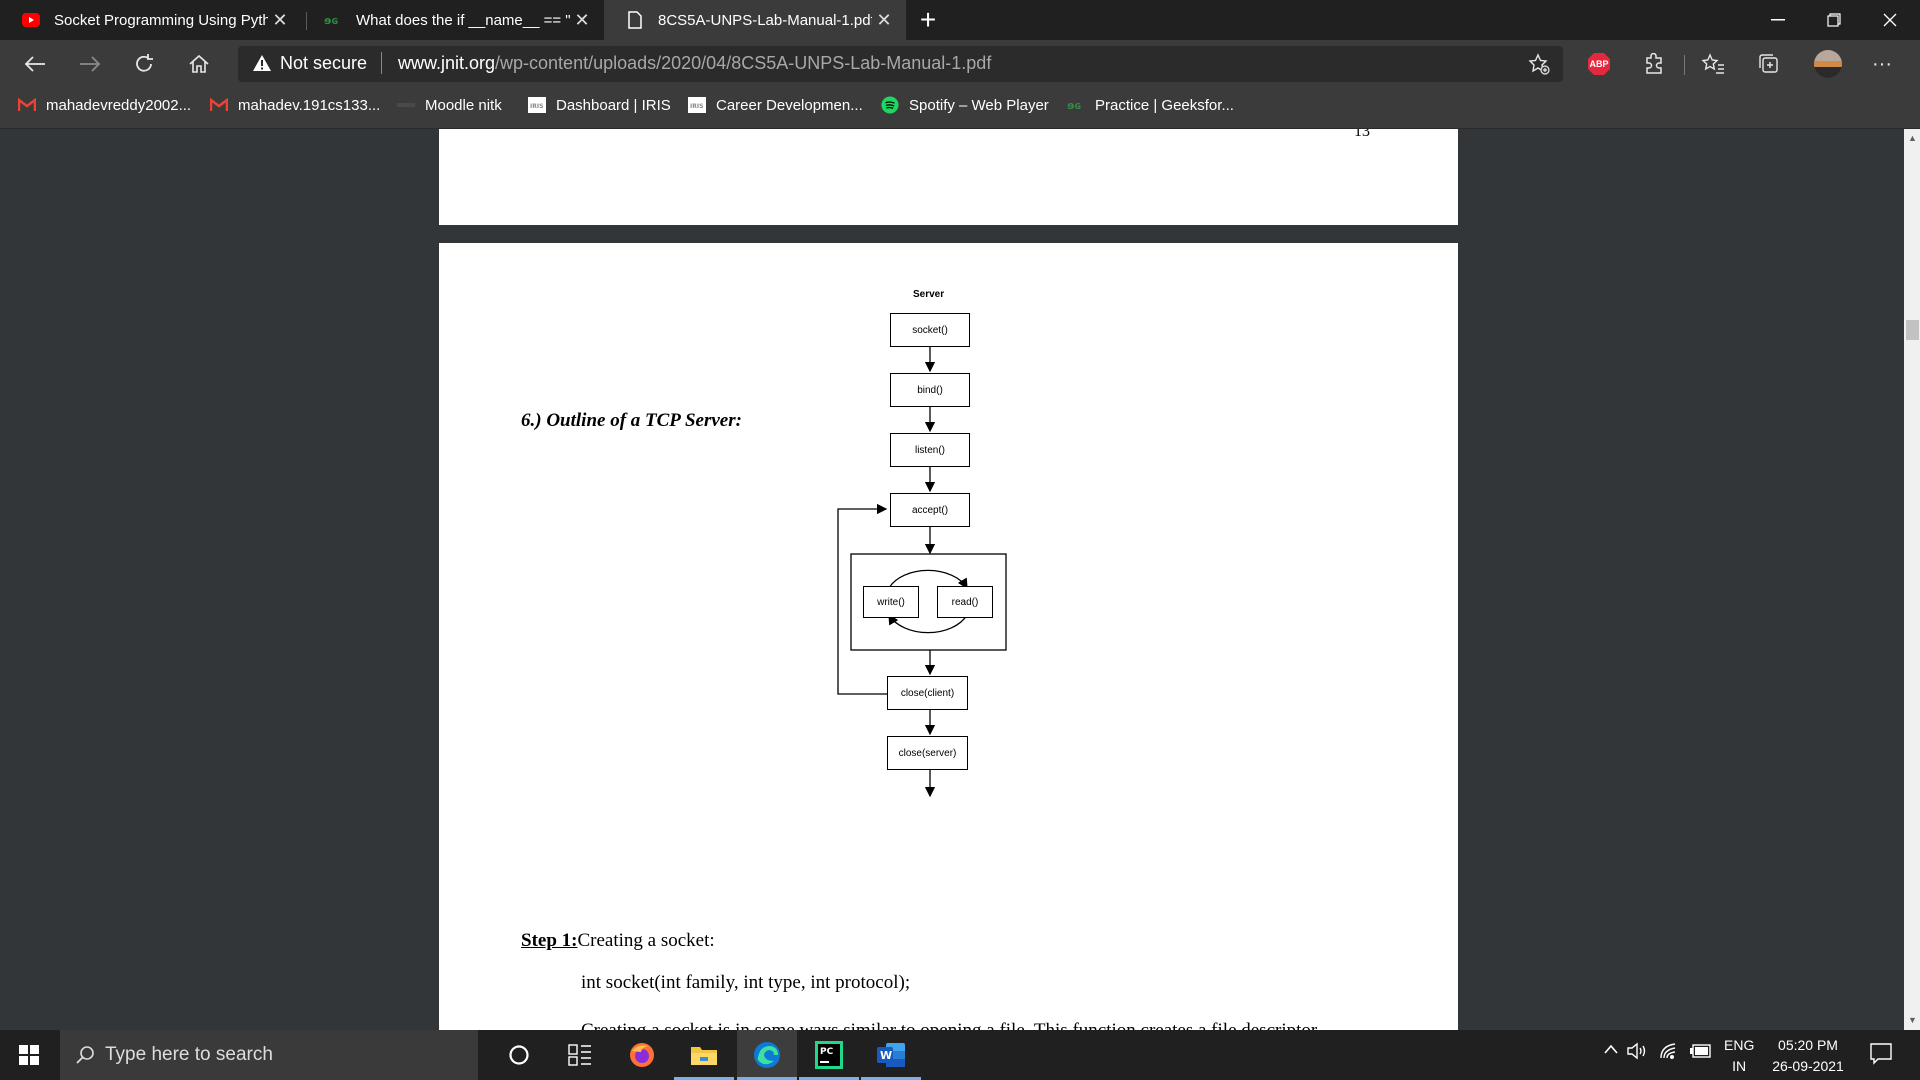 This screenshot has width=1920, height=1080. I want to click on pycharm-icon: PC, so click(829, 1055).